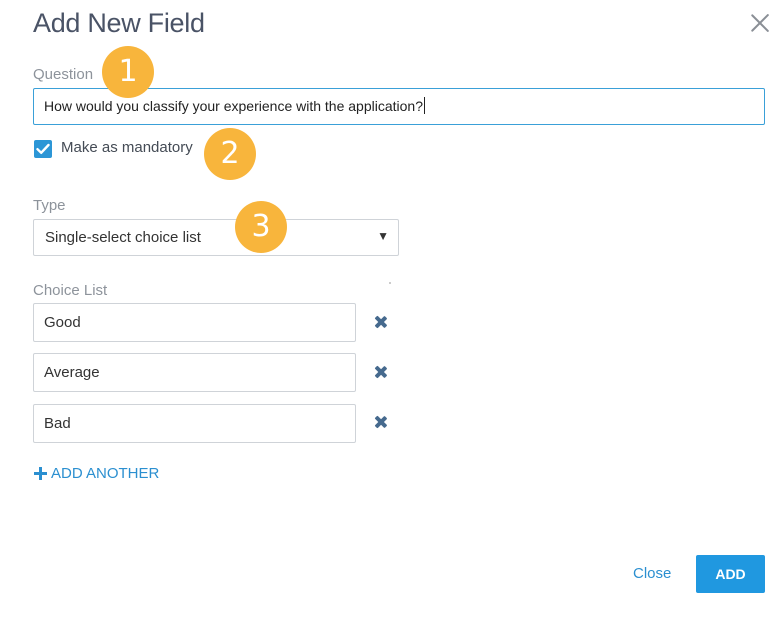  I want to click on dropdown-arrow-icon: ▼, so click(383, 236).